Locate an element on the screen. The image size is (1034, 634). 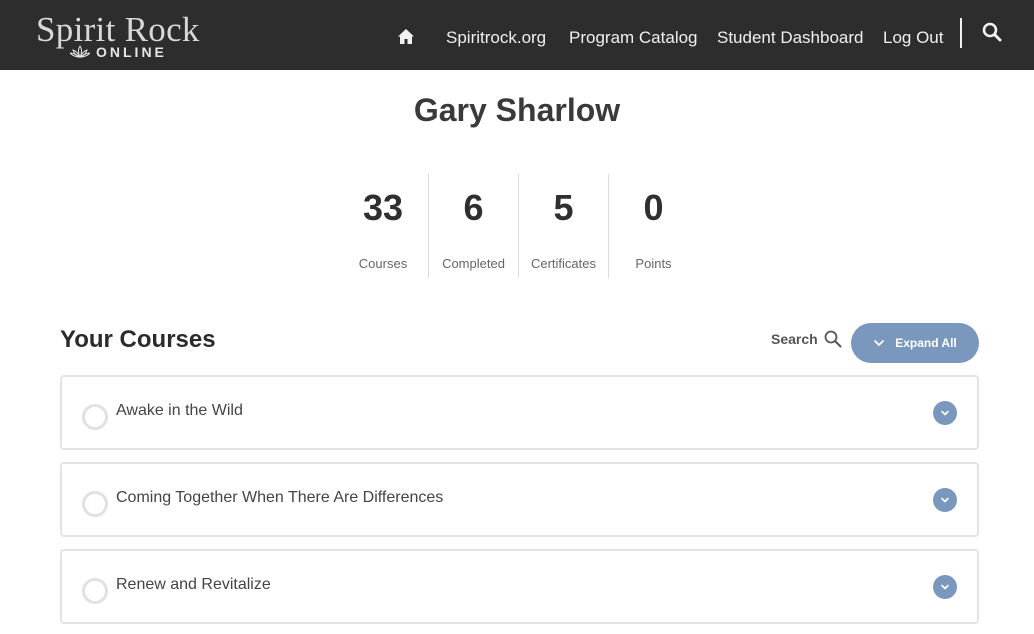
nav-link-program-catalog: Program Catalog is located at coordinates (633, 38).